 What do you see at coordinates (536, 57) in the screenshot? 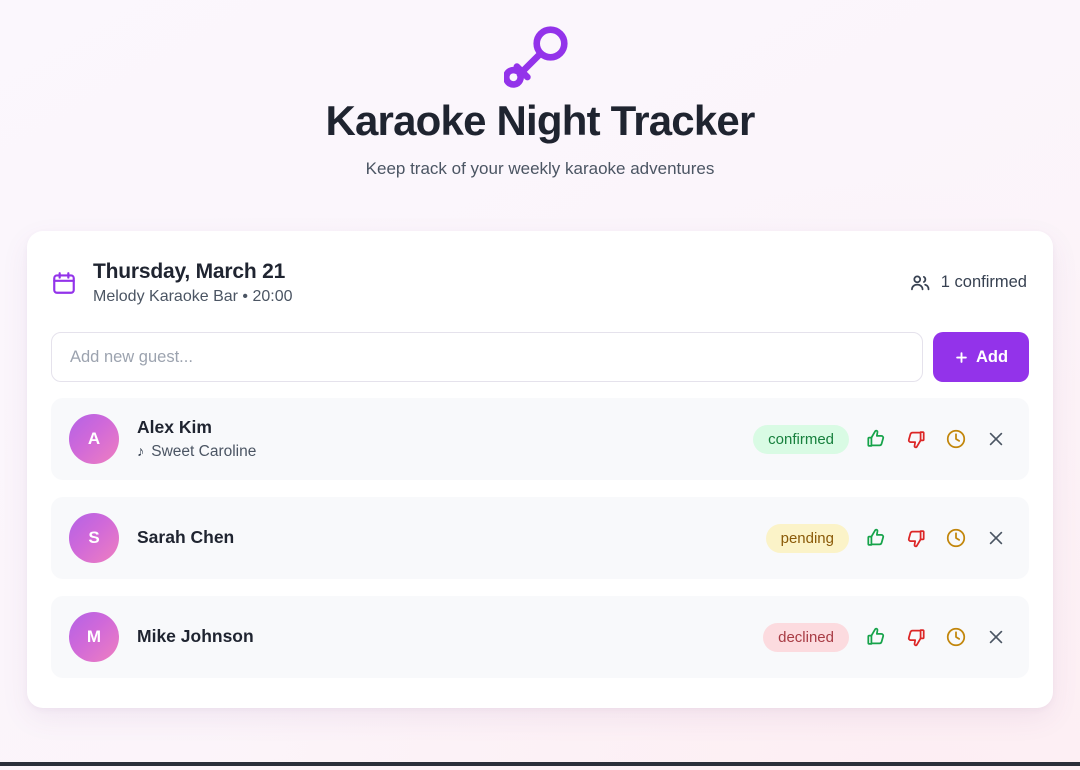
I see `microphone-icon` at bounding box center [536, 57].